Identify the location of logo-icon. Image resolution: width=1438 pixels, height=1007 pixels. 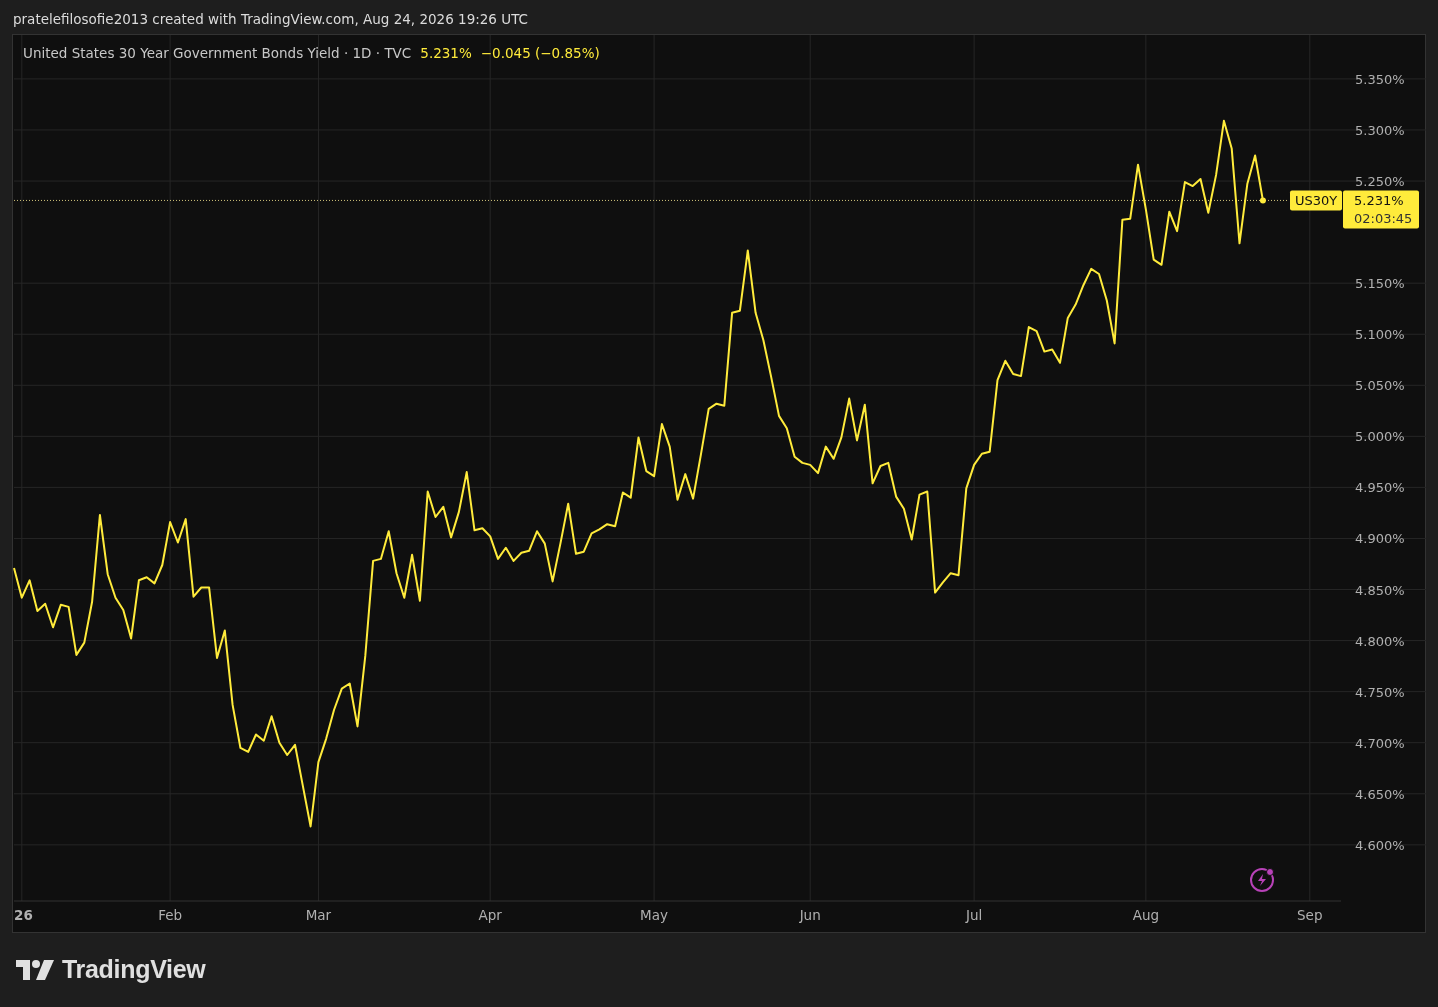
(35, 969).